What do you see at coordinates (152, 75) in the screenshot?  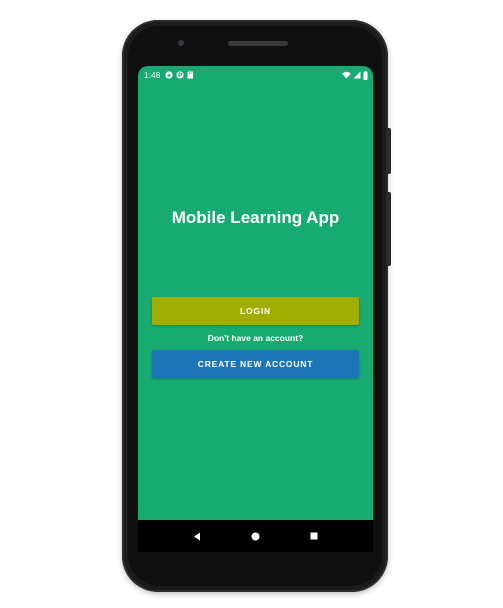 I see `status-time: 1:48` at bounding box center [152, 75].